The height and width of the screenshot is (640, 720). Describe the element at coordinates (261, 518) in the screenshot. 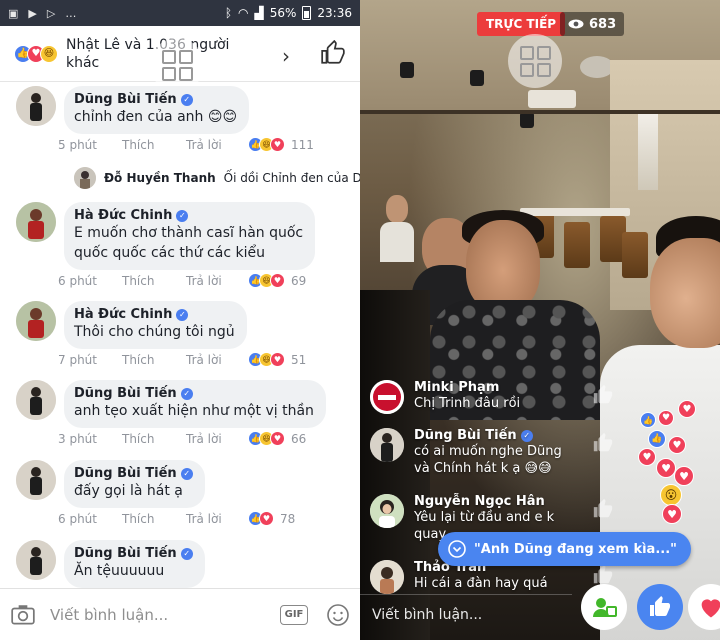

I see `comment-reactions: 👍 ♥` at that location.